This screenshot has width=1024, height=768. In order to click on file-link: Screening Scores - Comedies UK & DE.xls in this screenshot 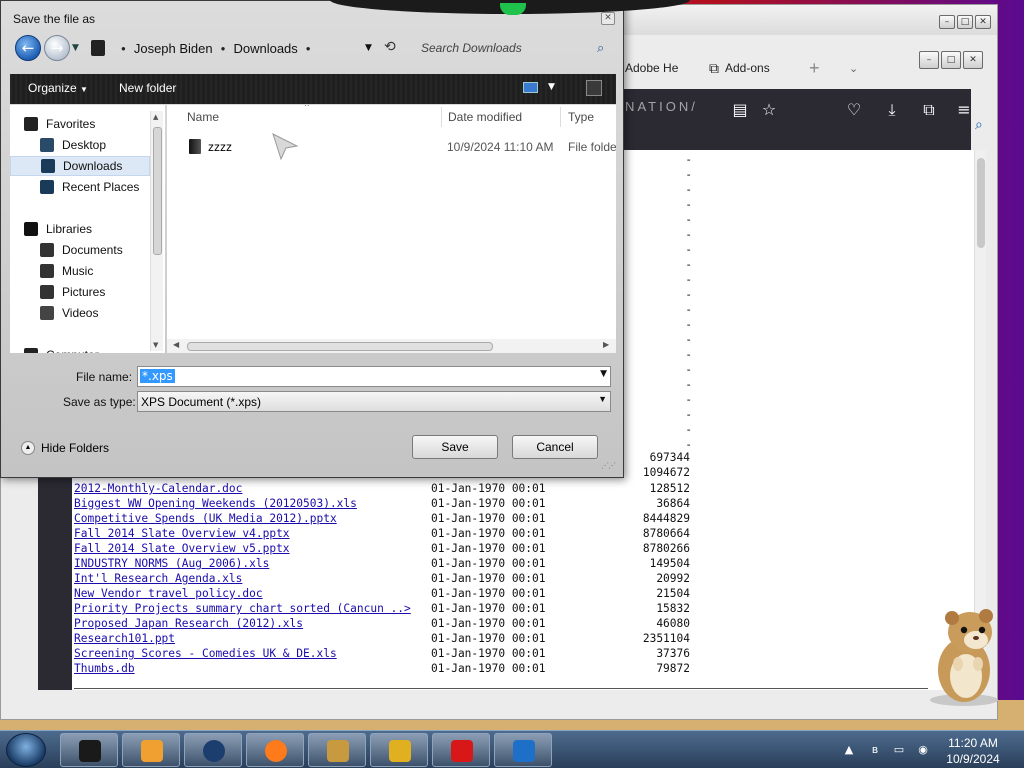, I will do `click(205, 653)`.